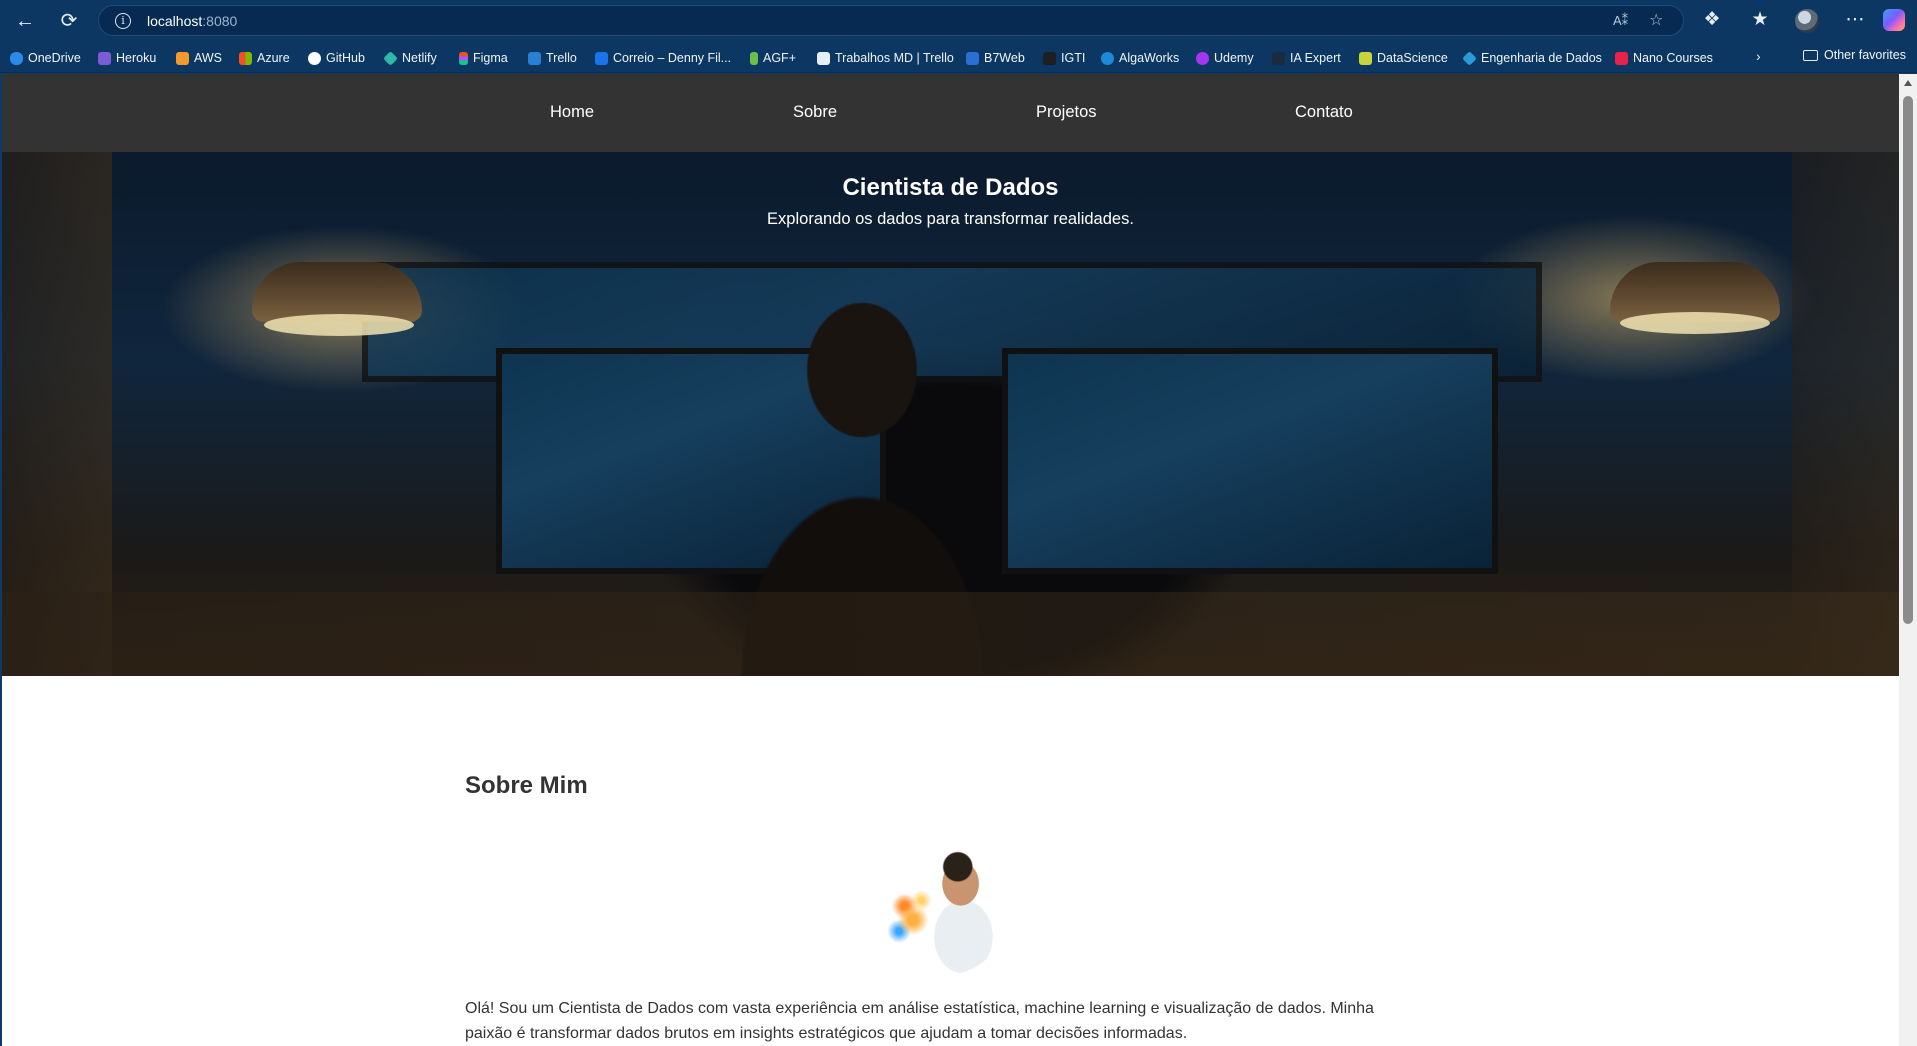 This screenshot has width=1917, height=1046. Describe the element at coordinates (339, 325) in the screenshot. I see `lamp-left-glow` at that location.